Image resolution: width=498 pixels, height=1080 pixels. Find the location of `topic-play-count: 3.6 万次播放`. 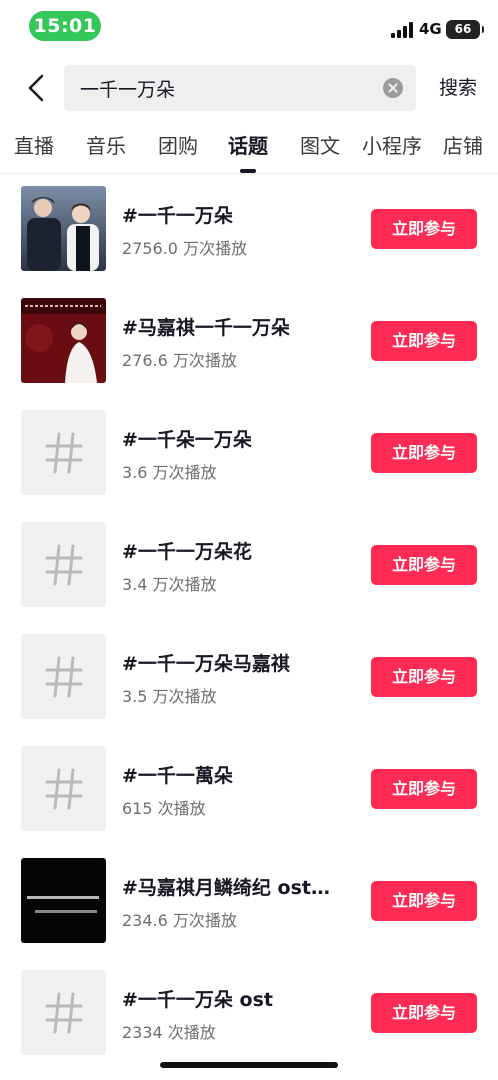

topic-play-count: 3.6 万次播放 is located at coordinates (169, 472).